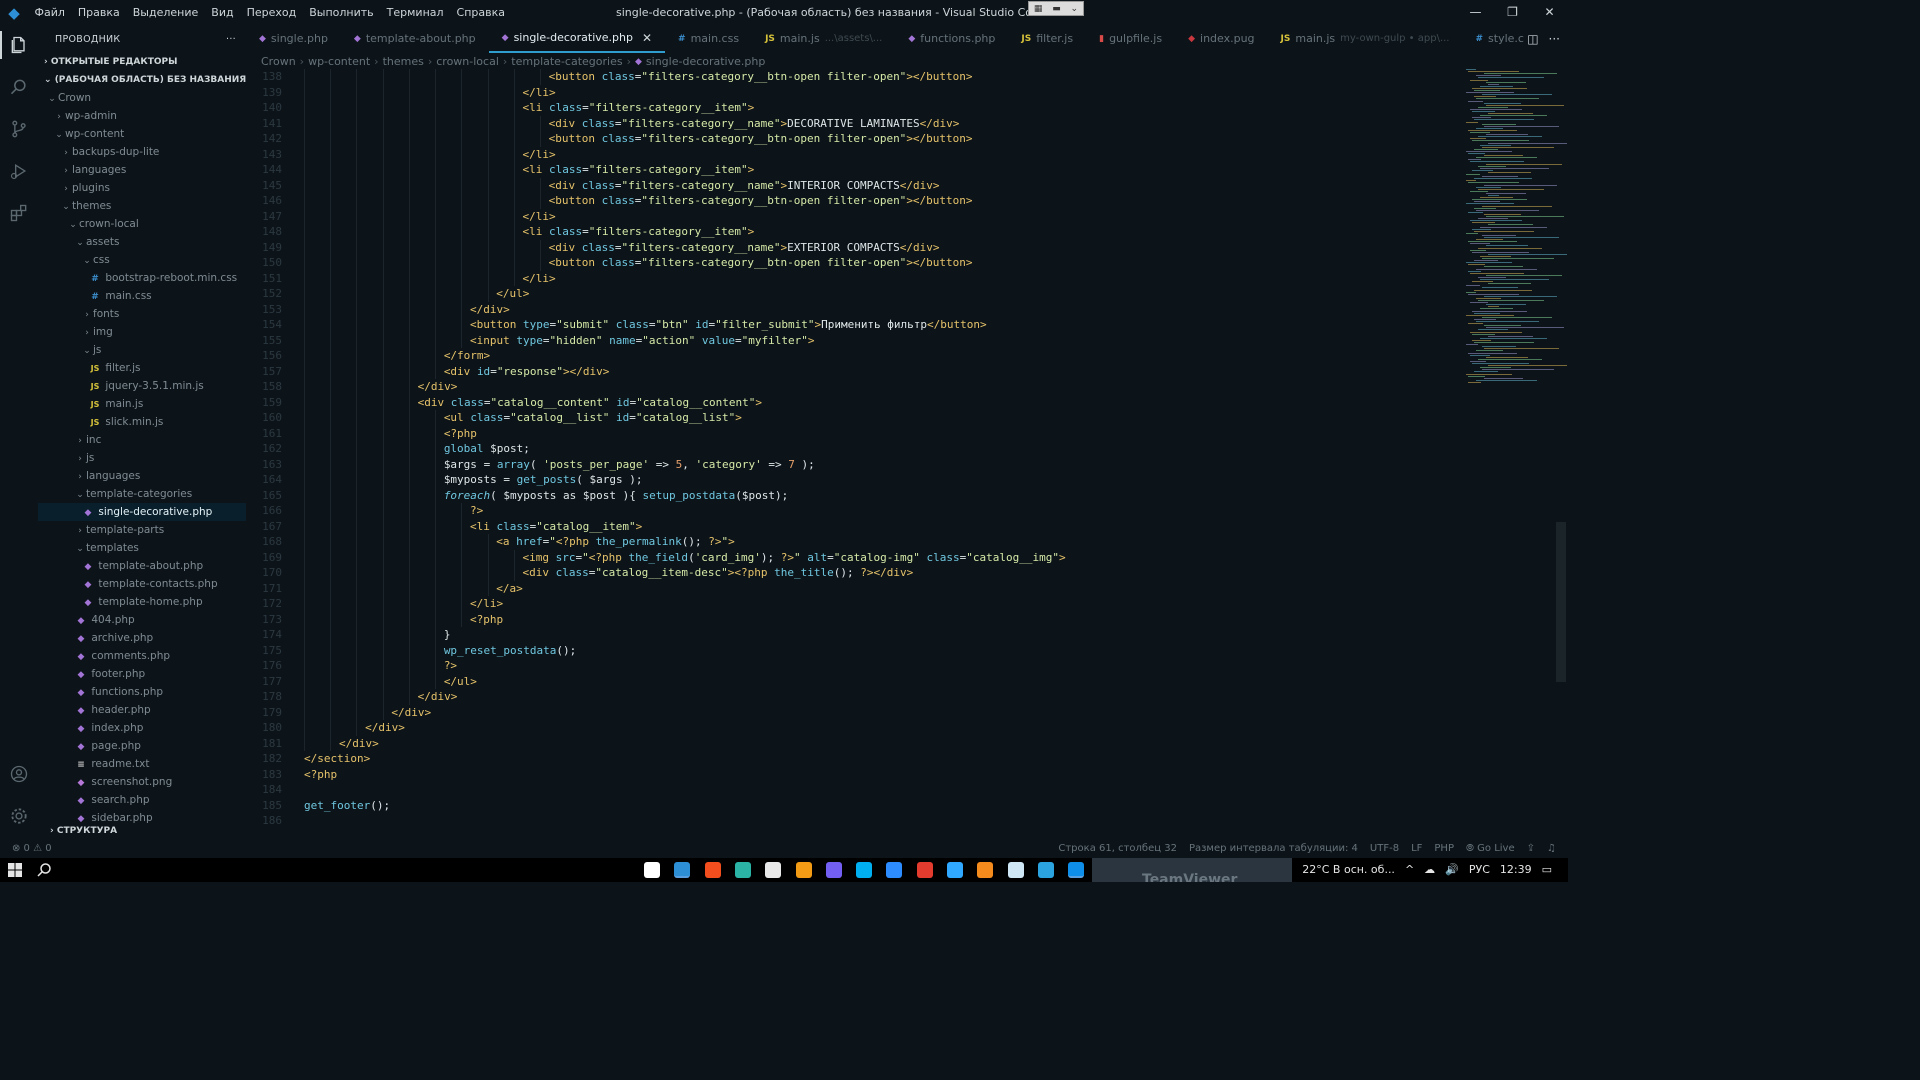 The height and width of the screenshot is (1080, 1920). Describe the element at coordinates (15, 870) in the screenshot. I see `windows-start-icon` at that location.